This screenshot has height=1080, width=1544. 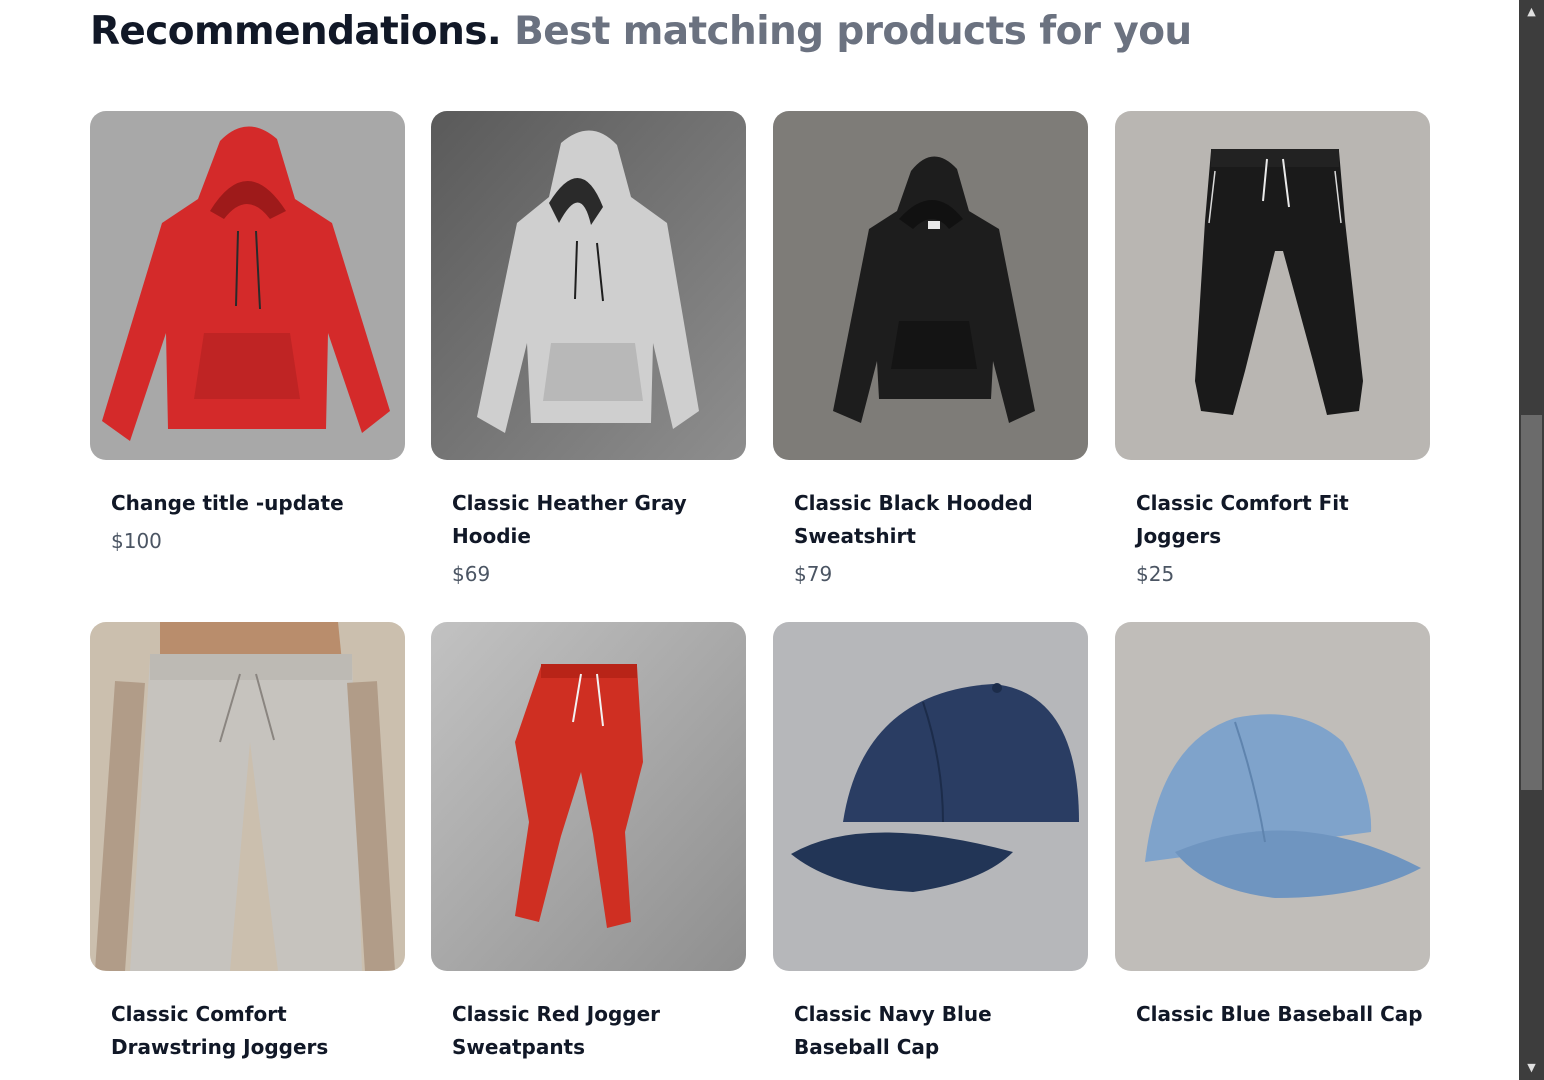 I want to click on blue-cap-image, so click(x=1272, y=796).